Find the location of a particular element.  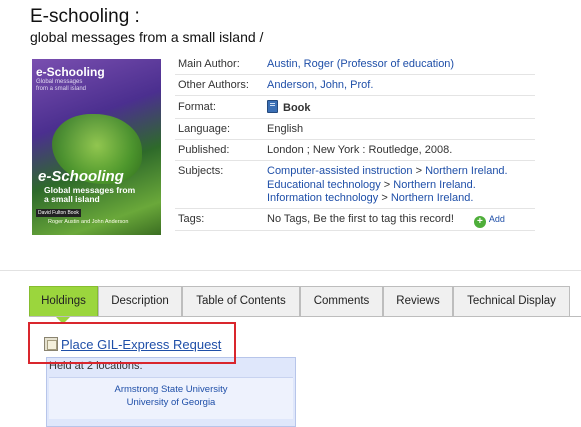

format-label: Format: is located at coordinates (197, 107).